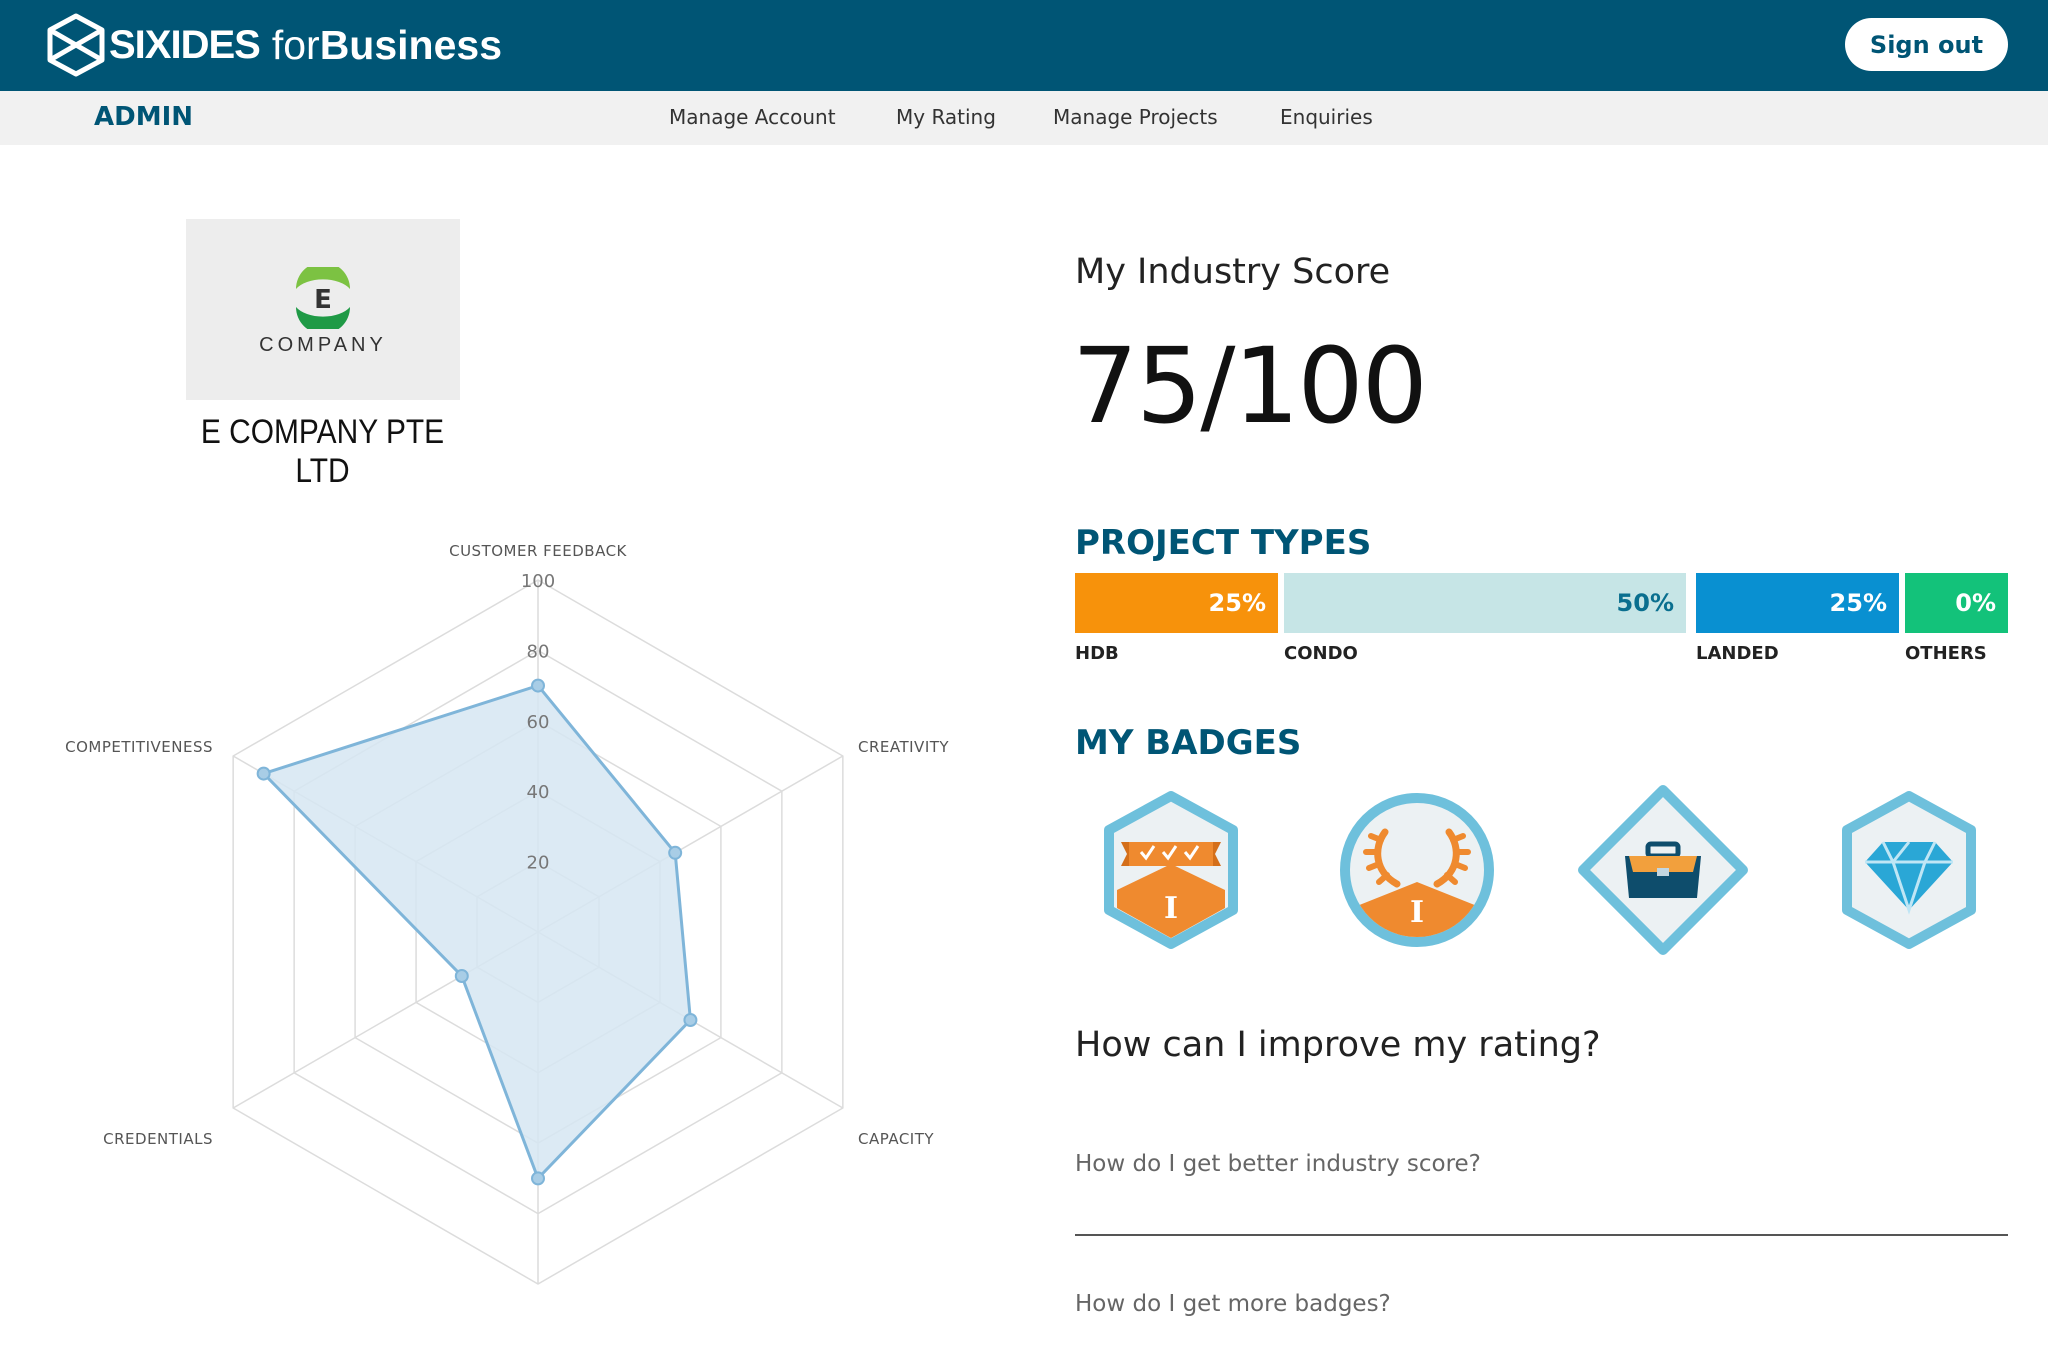  I want to click on nav-enquiries: Enquiries, so click(1326, 117).